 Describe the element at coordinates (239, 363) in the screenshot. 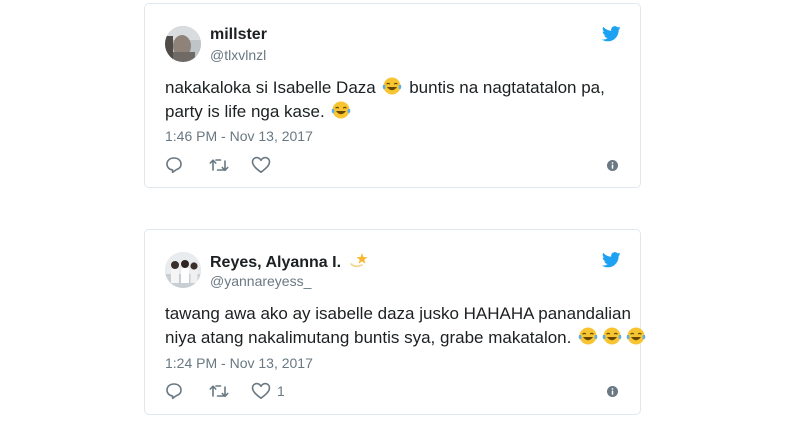

I see `tweet-timestamp: 1:24 PM - Nov 13, 2017` at that location.